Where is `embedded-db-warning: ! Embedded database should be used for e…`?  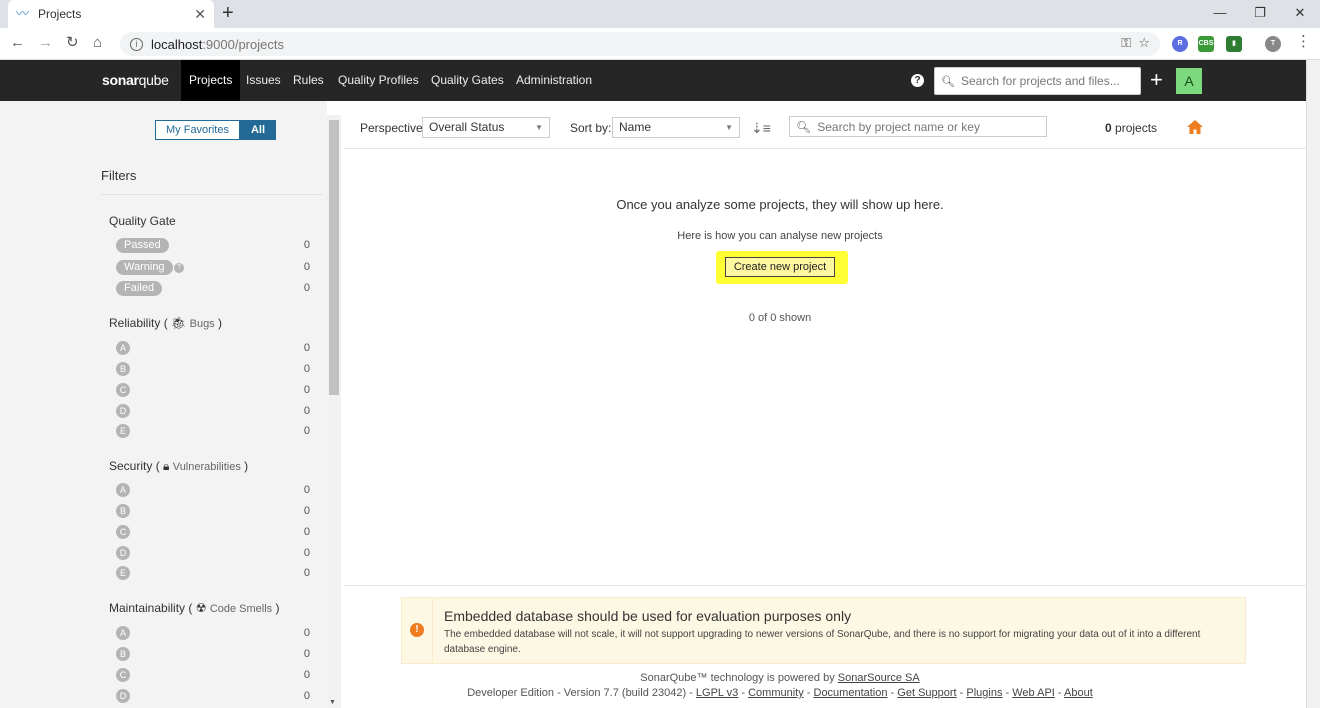 embedded-db-warning: ! Embedded database should be used for e… is located at coordinates (823, 630).